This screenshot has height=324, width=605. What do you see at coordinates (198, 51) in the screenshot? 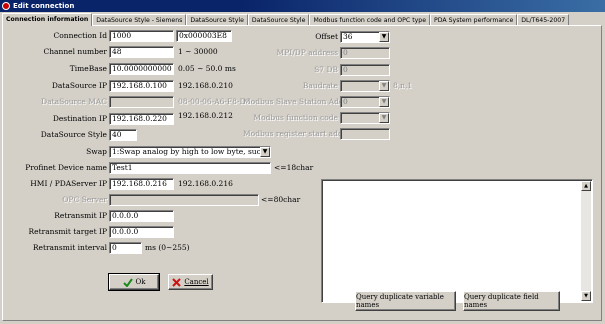
I see `channel-number-hint: 1 ~ 30000` at bounding box center [198, 51].